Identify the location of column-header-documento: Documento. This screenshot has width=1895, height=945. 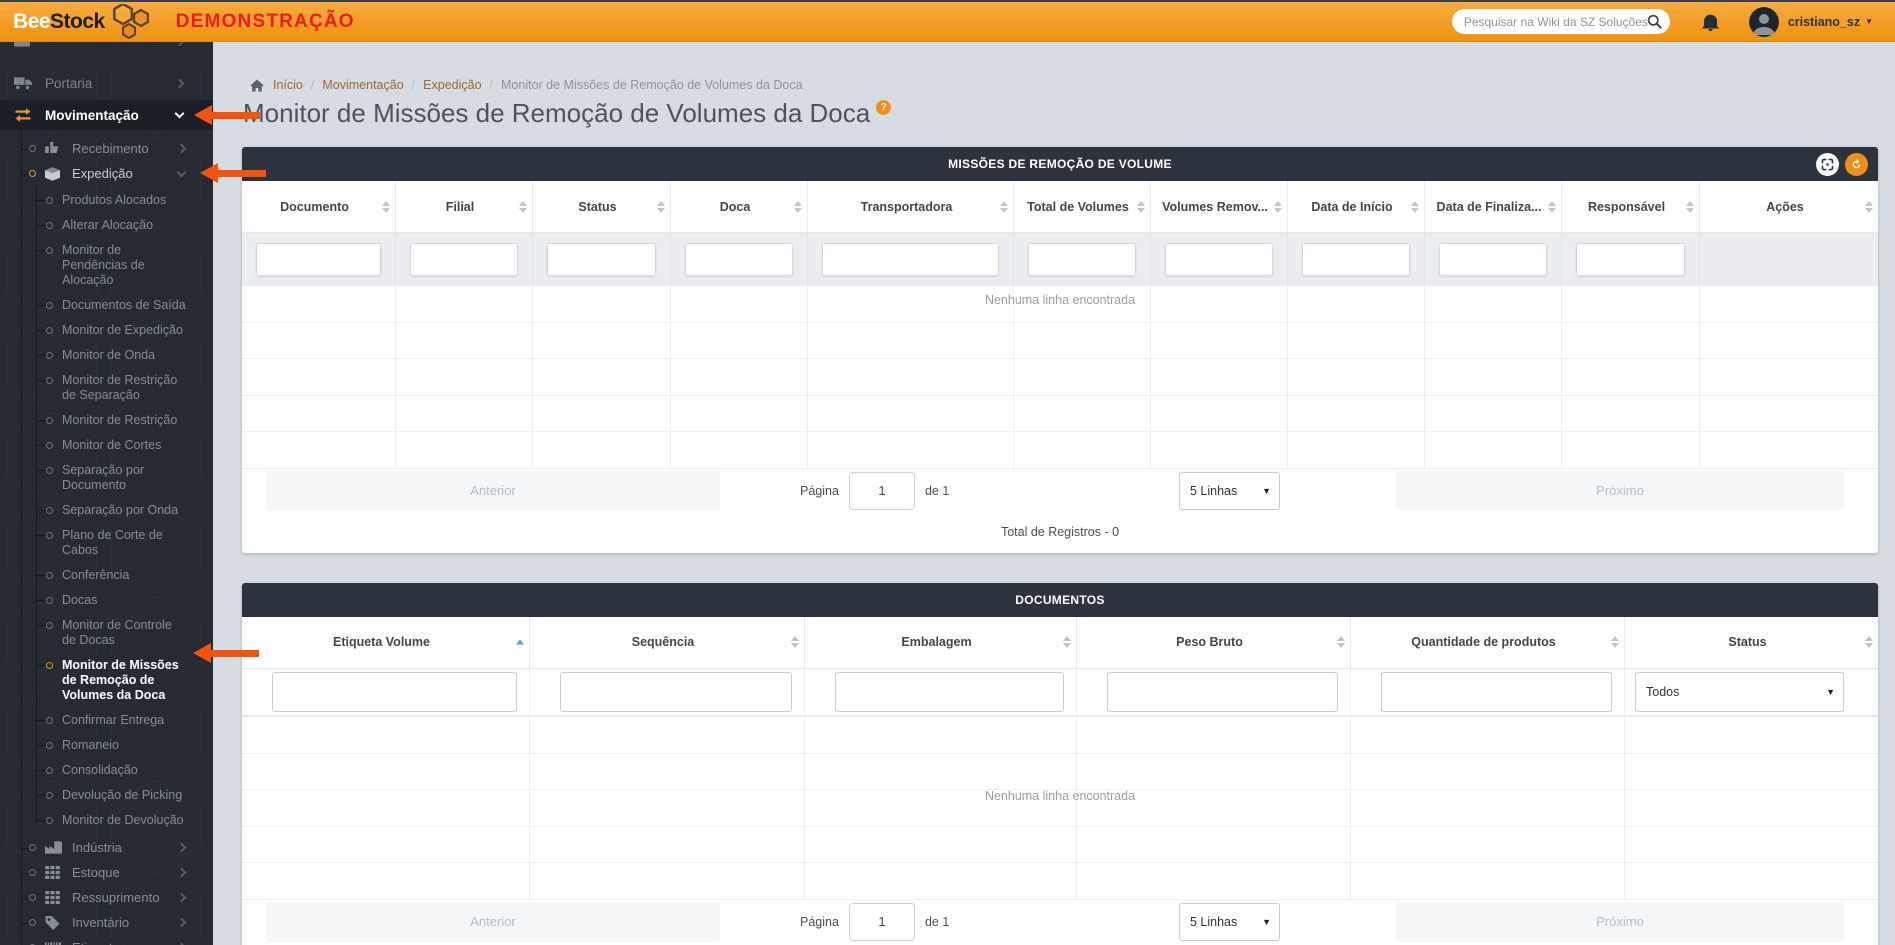
(319, 206).